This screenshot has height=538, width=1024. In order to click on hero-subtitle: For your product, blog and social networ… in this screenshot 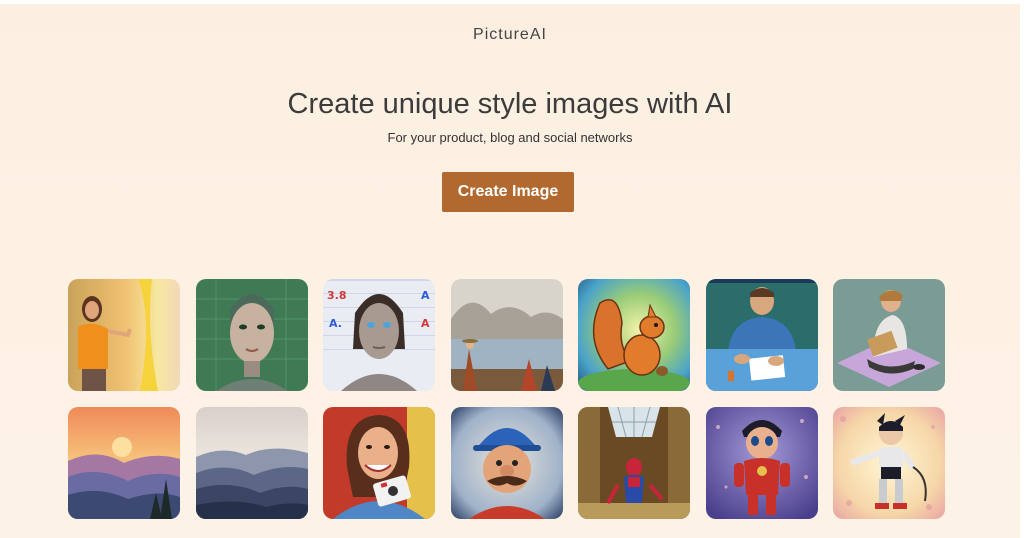, I will do `click(510, 137)`.